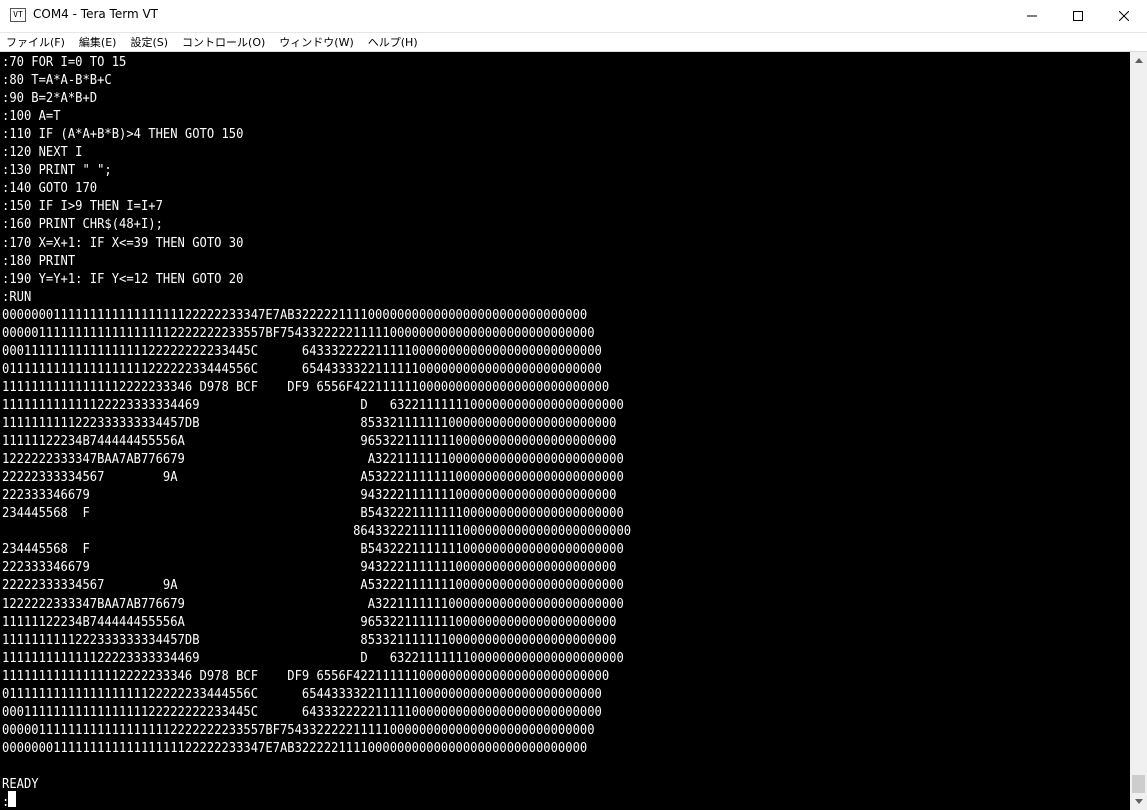 The width and height of the screenshot is (1147, 810). I want to click on terminal-line: :100 A=T, so click(31, 116).